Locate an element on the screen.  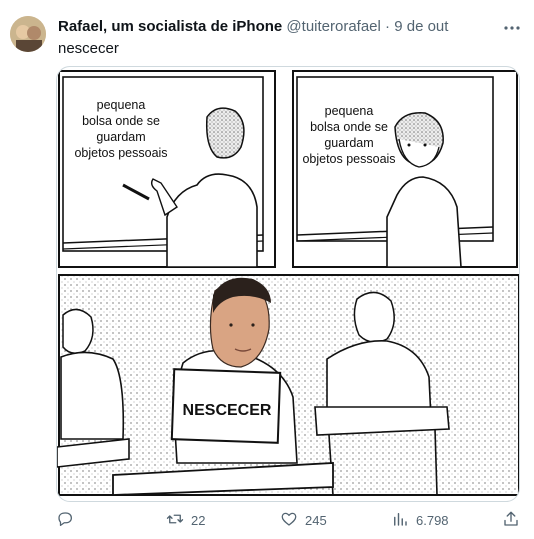
panel-1-text-line: guardam is located at coordinates (120, 137).